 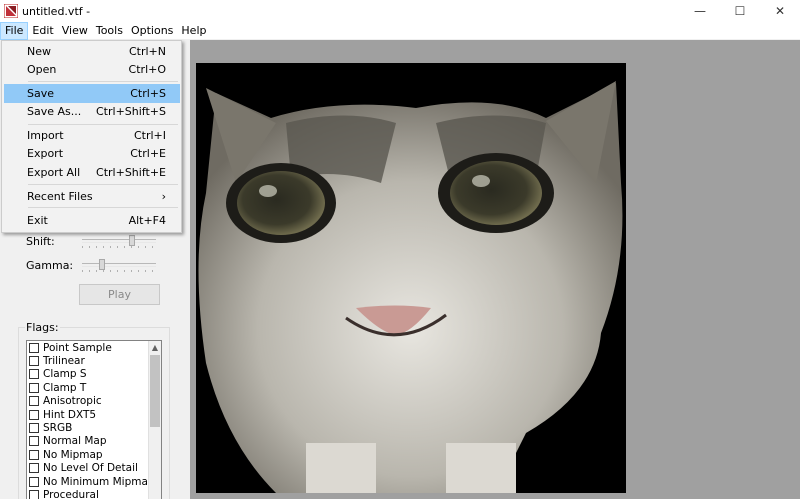 What do you see at coordinates (73, 454) in the screenshot?
I see `flag-label: No Mipmap` at bounding box center [73, 454].